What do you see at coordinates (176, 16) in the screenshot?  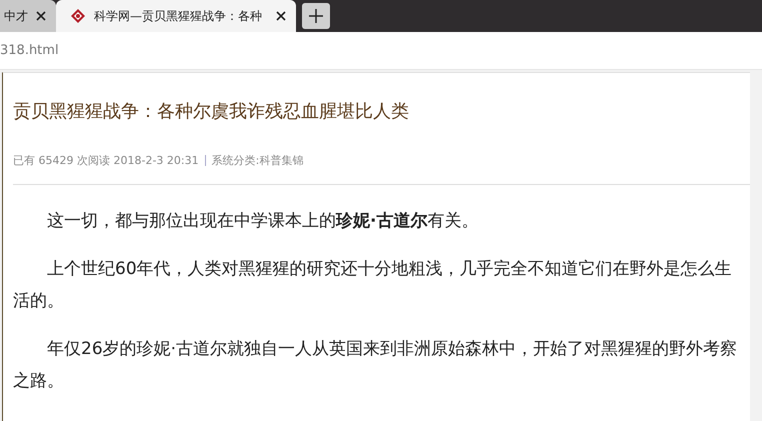 I see `browser-tab: 科学网—贡贝黑猩猩战争：各种` at bounding box center [176, 16].